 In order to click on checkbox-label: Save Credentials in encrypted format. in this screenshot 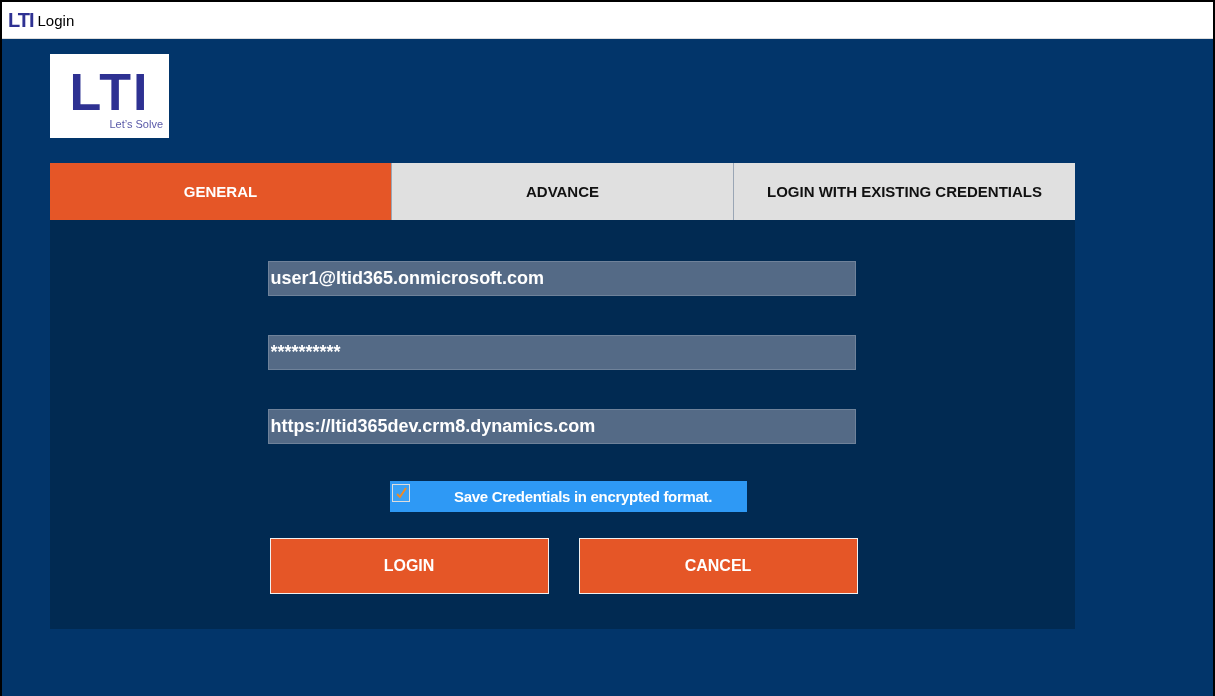, I will do `click(583, 496)`.